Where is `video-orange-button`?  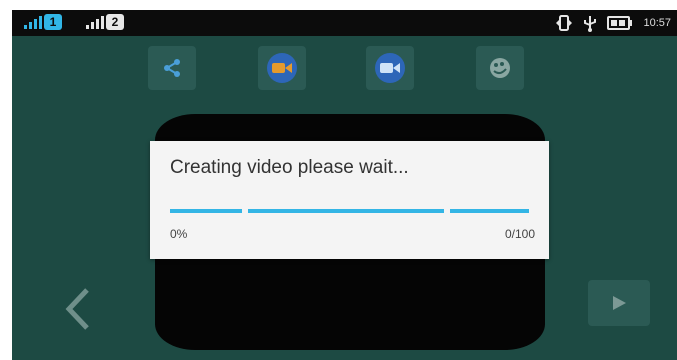
video-orange-button is located at coordinates (282, 68).